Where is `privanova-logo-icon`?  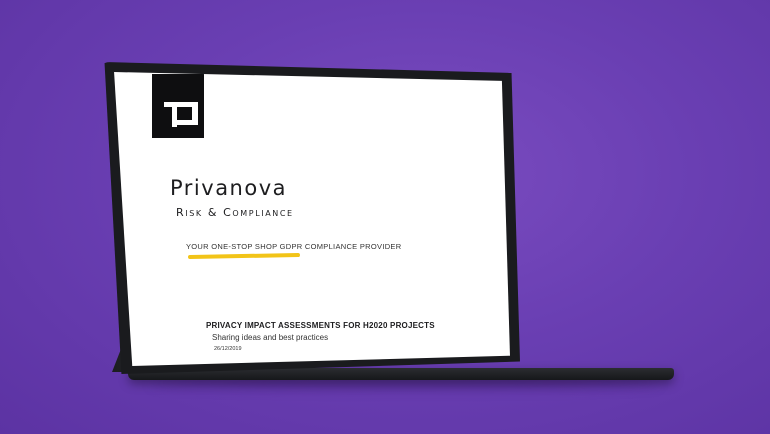
privanova-logo-icon is located at coordinates (178, 106).